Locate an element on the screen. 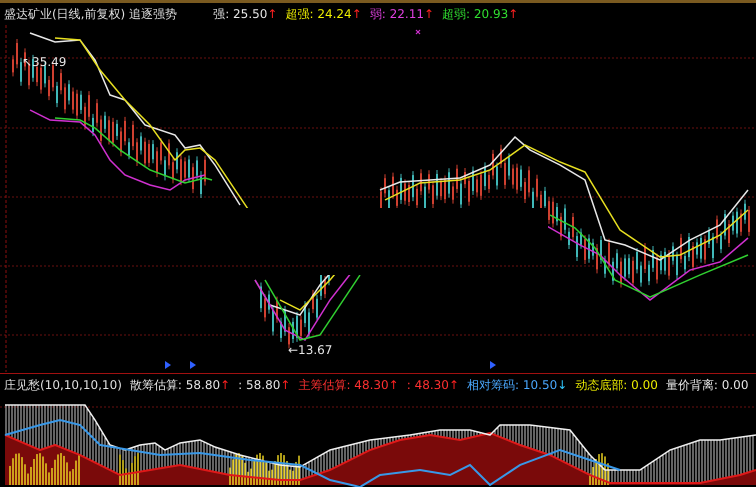 Image resolution: width=756 pixels, height=487 pixels. price-label: ←13.67 is located at coordinates (310, 350).